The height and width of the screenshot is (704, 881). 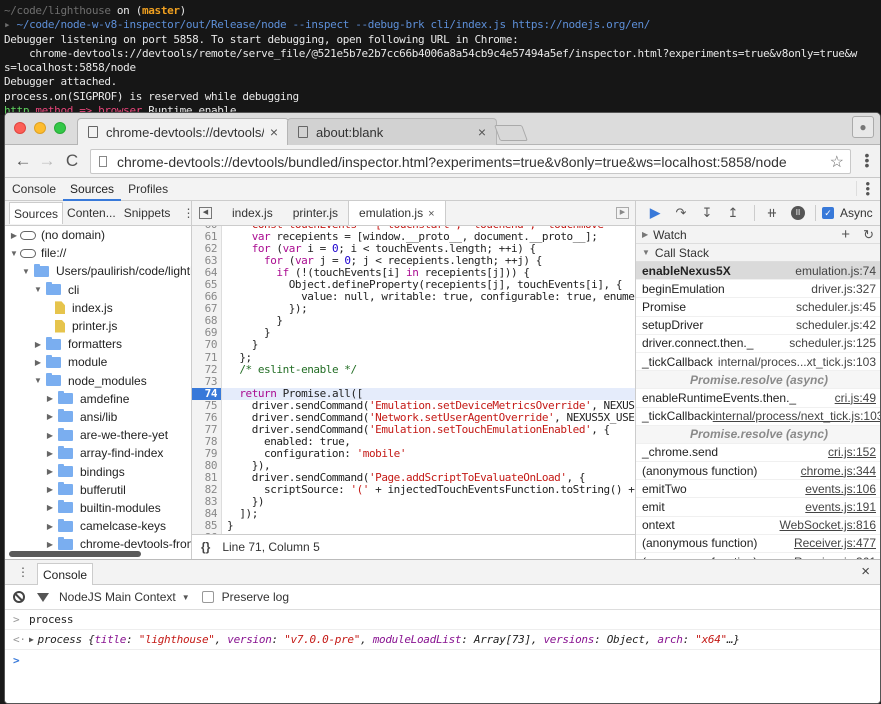 I want to click on watch-section-header: ▶ Watch + ↻, so click(x=758, y=235).